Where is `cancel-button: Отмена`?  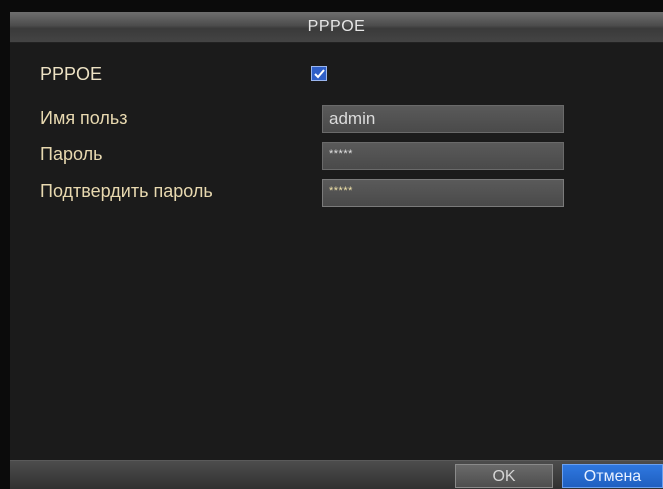
cancel-button: Отмена is located at coordinates (612, 476).